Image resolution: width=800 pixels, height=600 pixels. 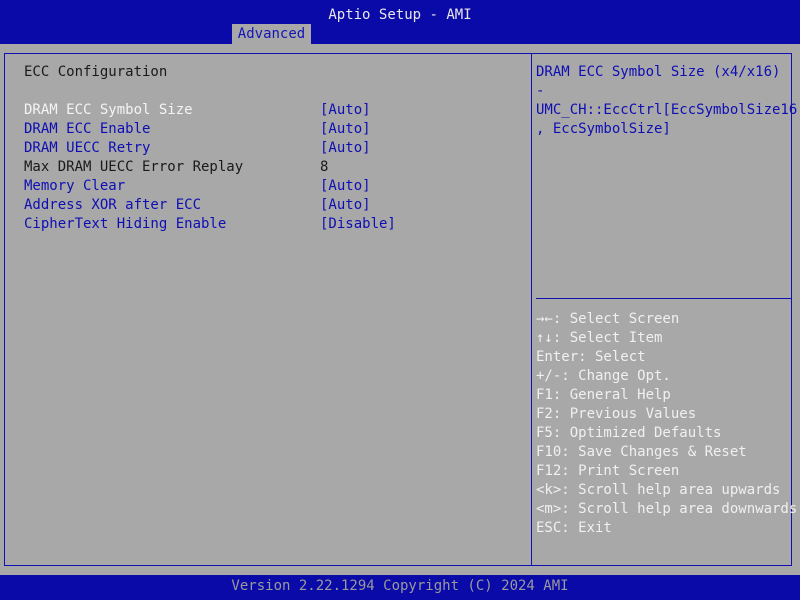 What do you see at coordinates (96, 72) in the screenshot?
I see `section-title: ECC Configuration` at bounding box center [96, 72].